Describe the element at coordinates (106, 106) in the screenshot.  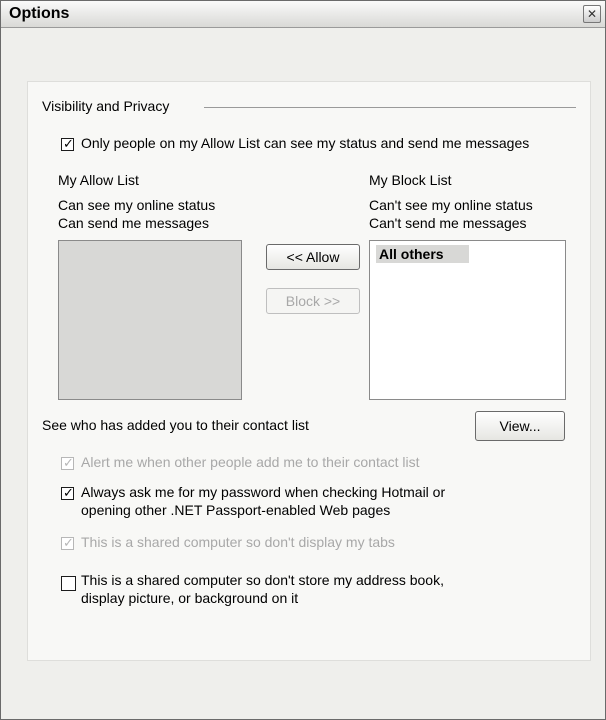
I see `group-label: Visibility and Privacy` at that location.